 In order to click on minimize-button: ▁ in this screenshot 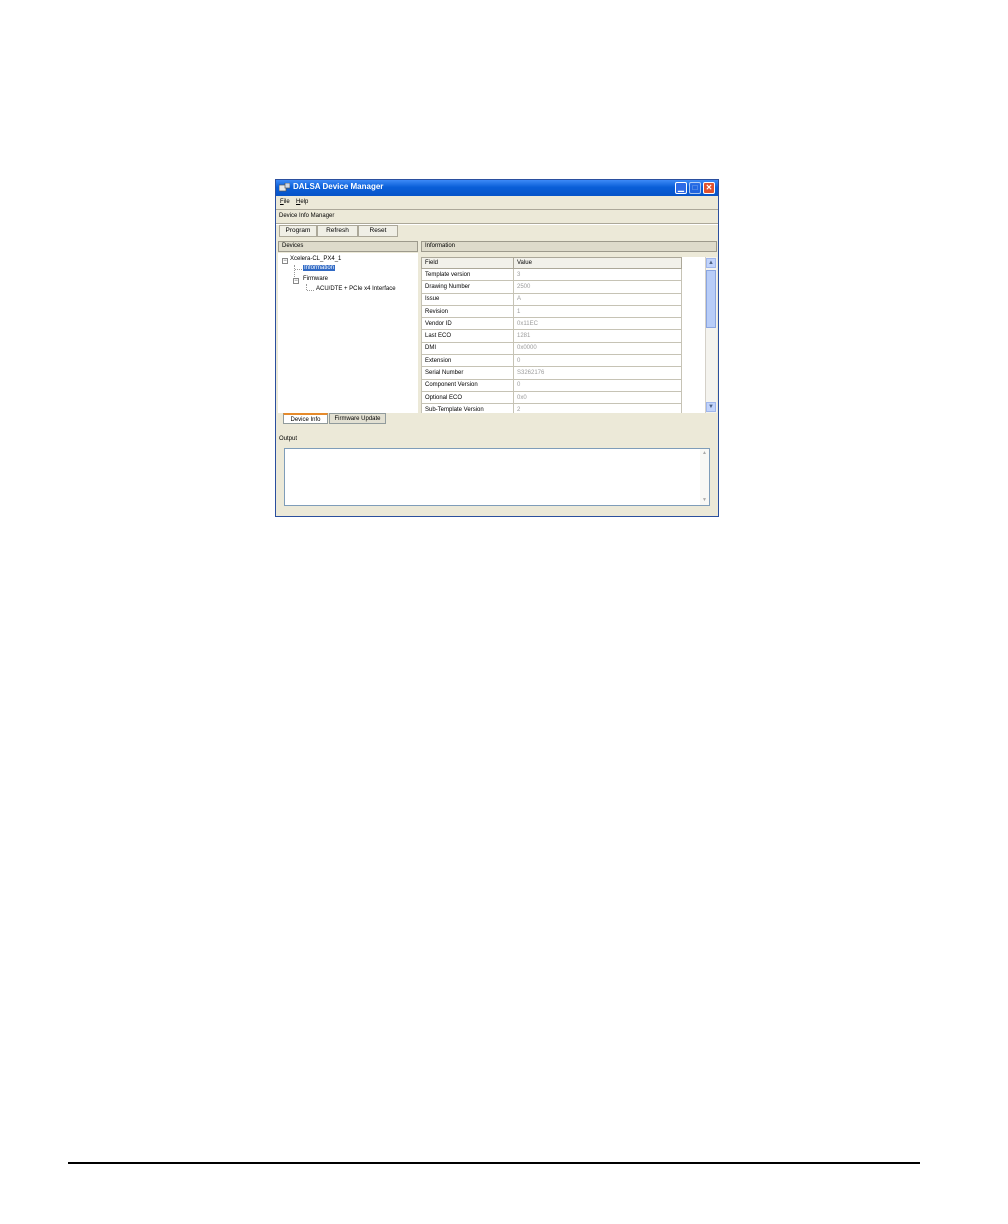, I will do `click(681, 188)`.